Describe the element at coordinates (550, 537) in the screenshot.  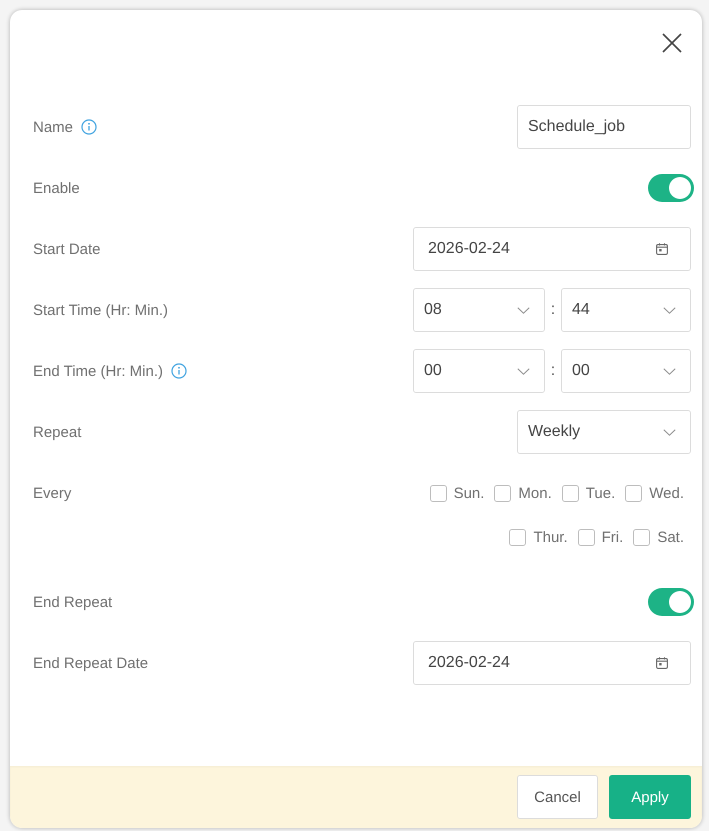
I see `weekday-label: Thur.` at that location.